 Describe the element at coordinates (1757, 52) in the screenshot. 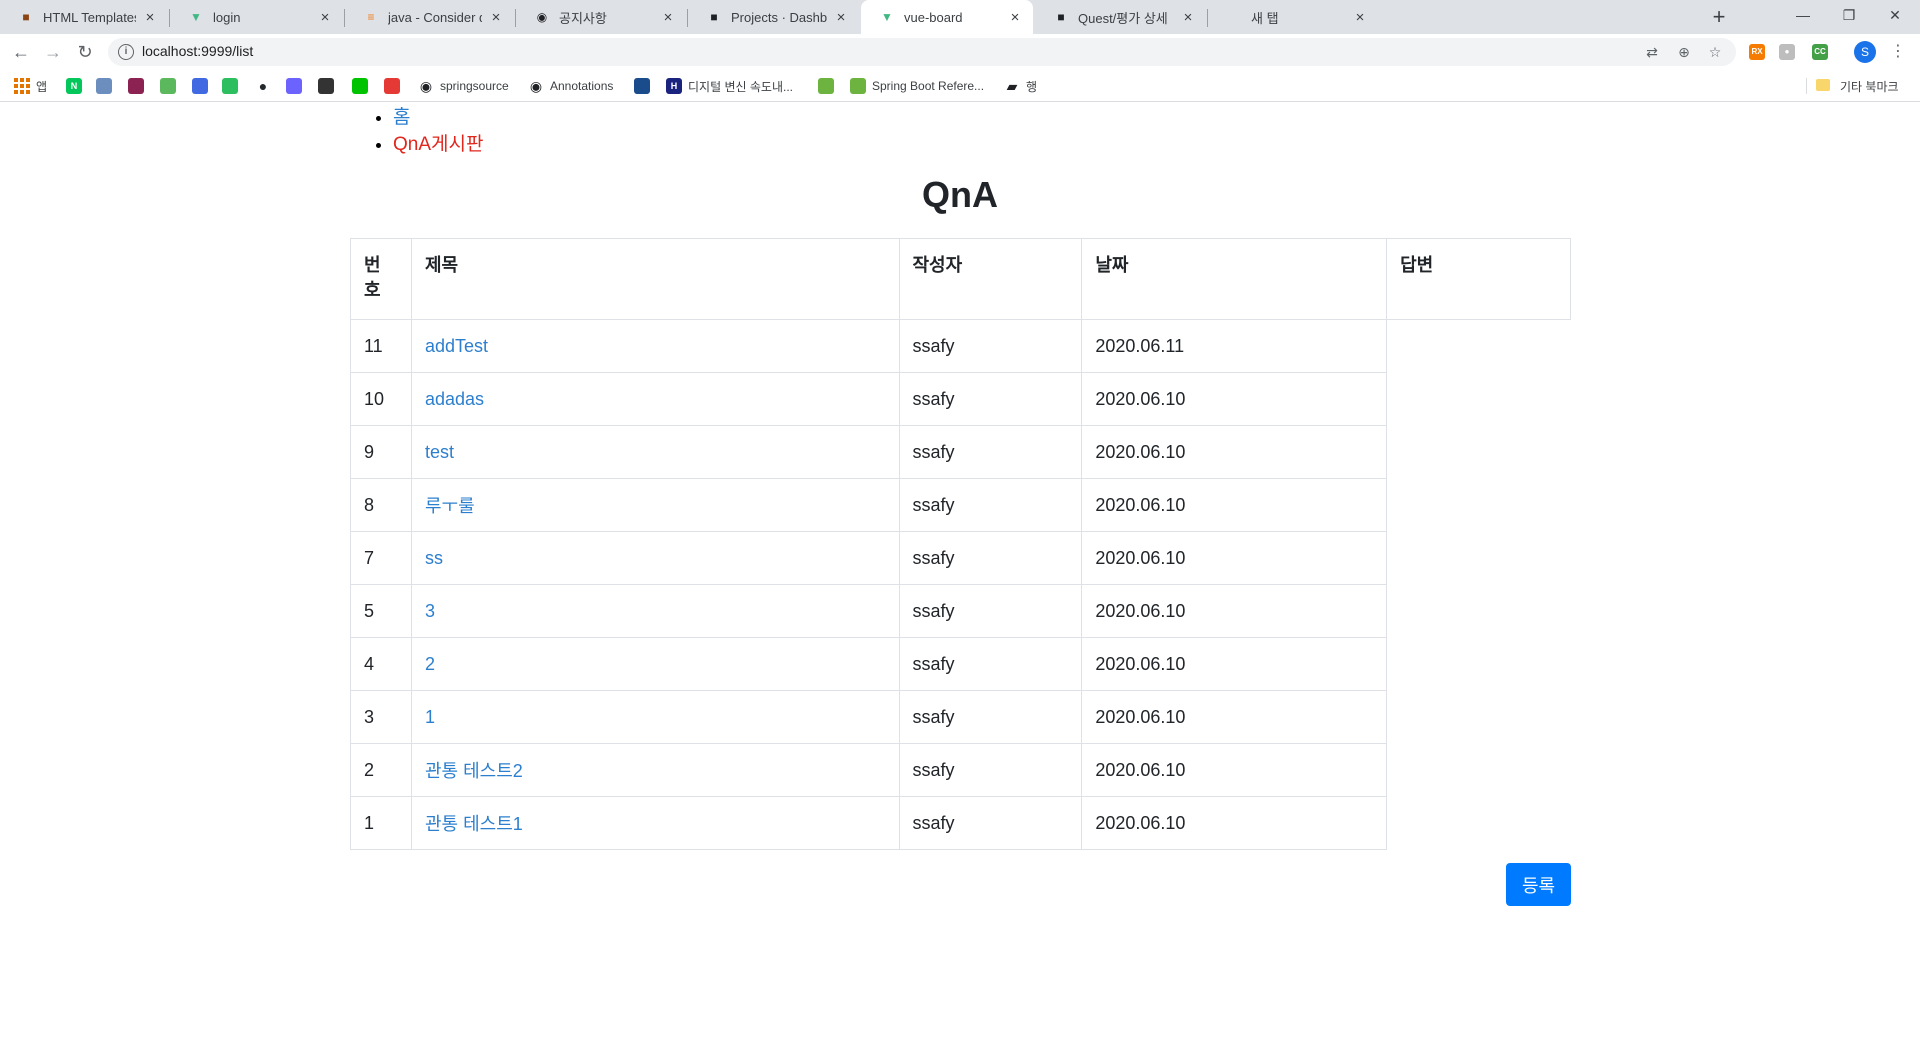

I see `extension-rss-icon: RX` at that location.